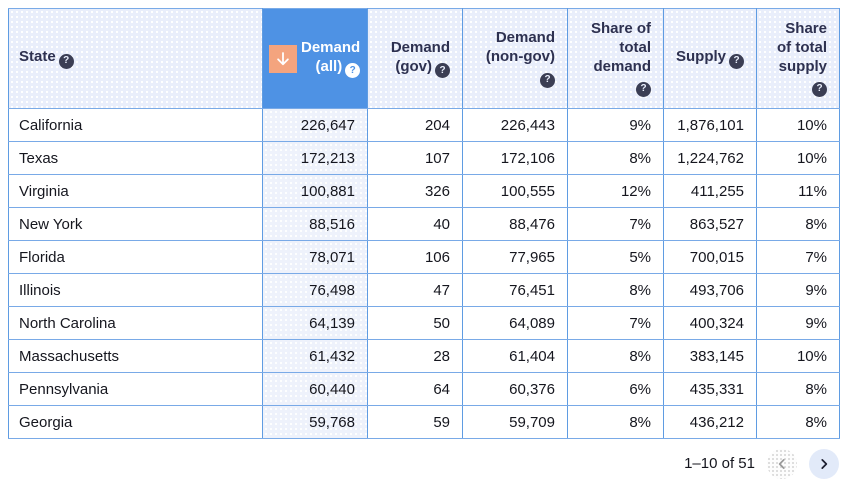 The height and width of the screenshot is (498, 847). I want to click on cell-demand-all: 78,071, so click(315, 257).